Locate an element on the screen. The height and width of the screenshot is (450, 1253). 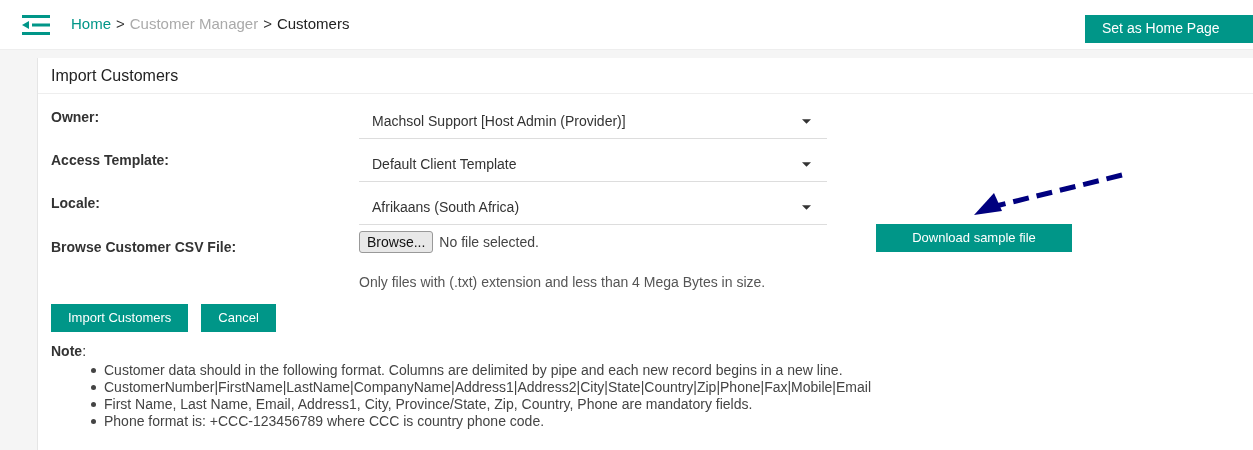
note-item: Customer data should in the following format. Columns are delimited by pipe and each new record begins in a new line. is located at coordinates (473, 370).